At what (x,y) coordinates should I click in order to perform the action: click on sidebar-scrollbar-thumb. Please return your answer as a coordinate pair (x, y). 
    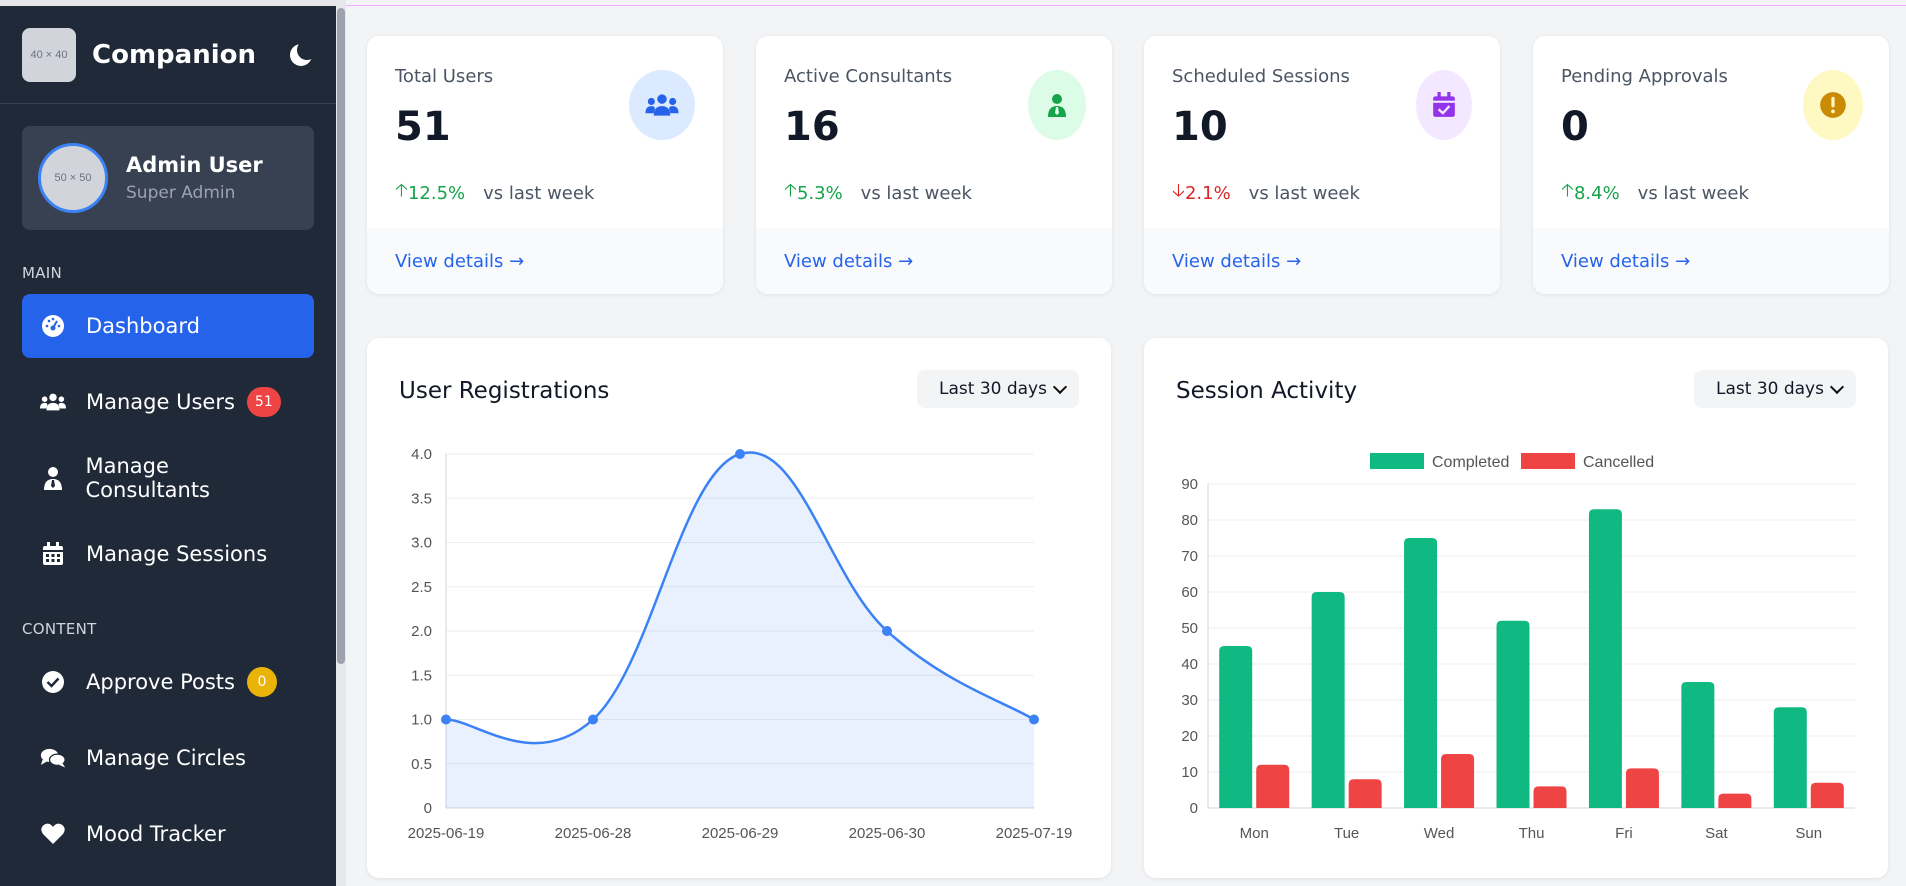
    Looking at the image, I should click on (341, 336).